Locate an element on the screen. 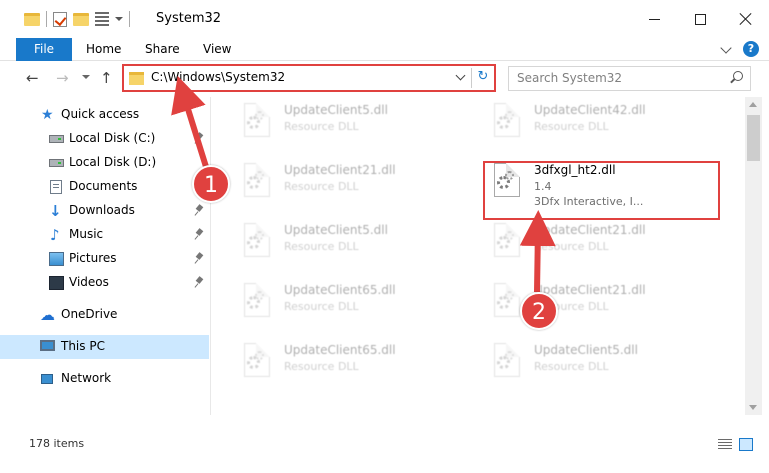 Image resolution: width=769 pixels, height=473 pixels. pictures-icon is located at coordinates (56, 259).